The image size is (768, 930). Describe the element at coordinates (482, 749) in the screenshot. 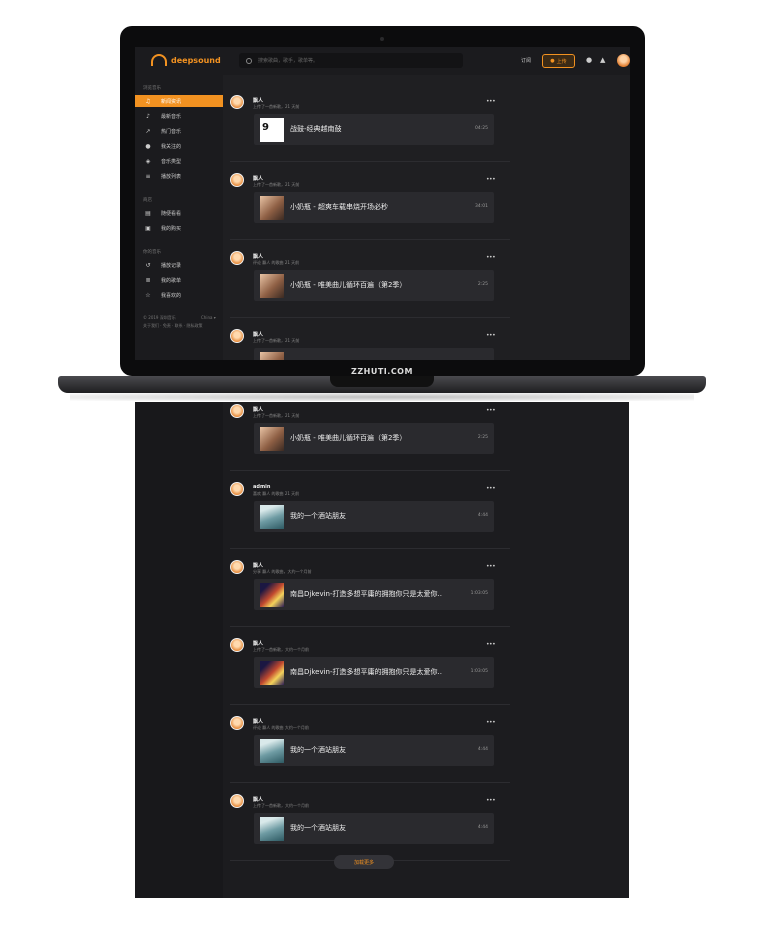

I see `track-duration: 4:44` at that location.